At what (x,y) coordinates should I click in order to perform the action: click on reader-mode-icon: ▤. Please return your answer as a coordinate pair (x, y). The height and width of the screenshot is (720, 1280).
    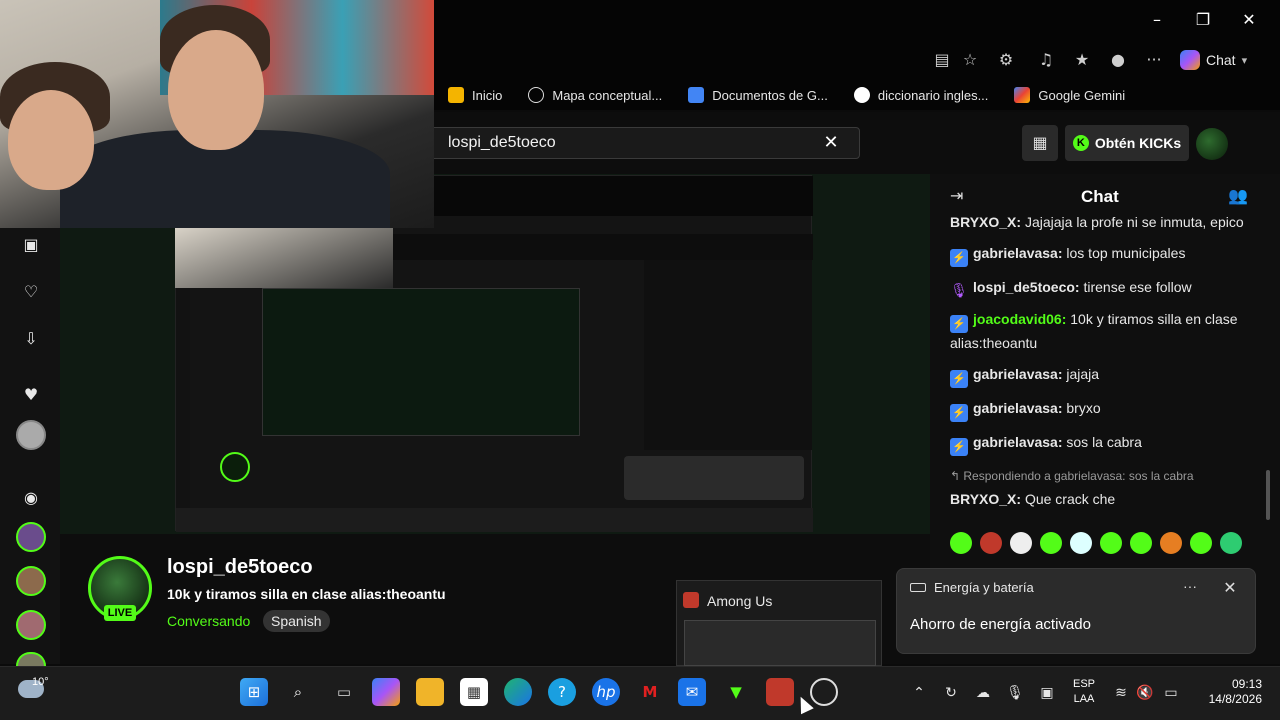
    Looking at the image, I should click on (942, 60).